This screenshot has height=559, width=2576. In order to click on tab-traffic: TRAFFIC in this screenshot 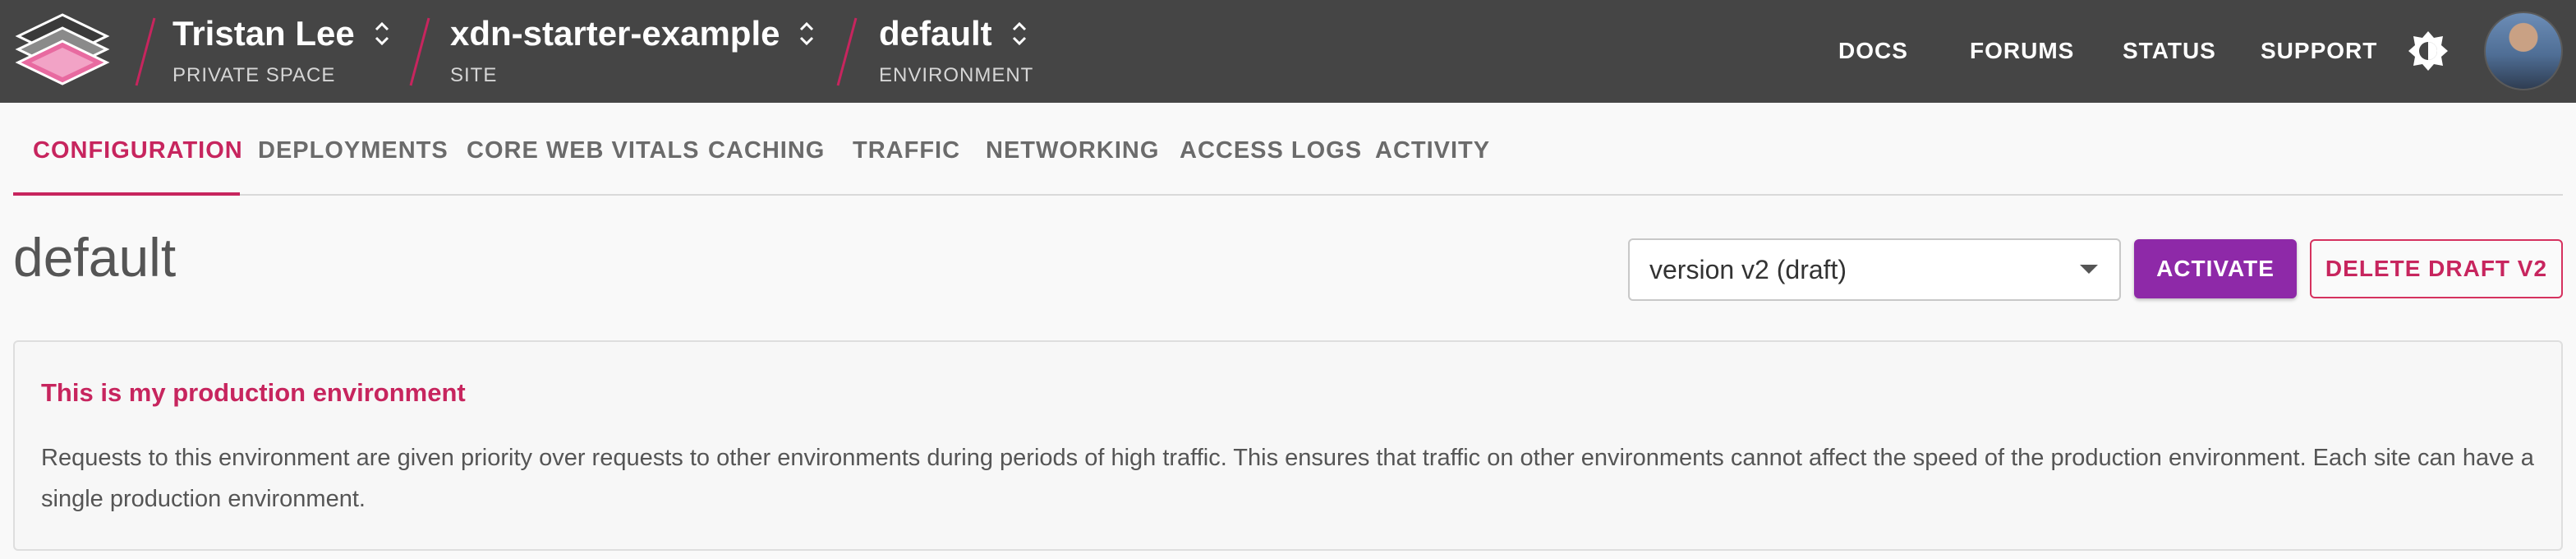, I will do `click(907, 150)`.